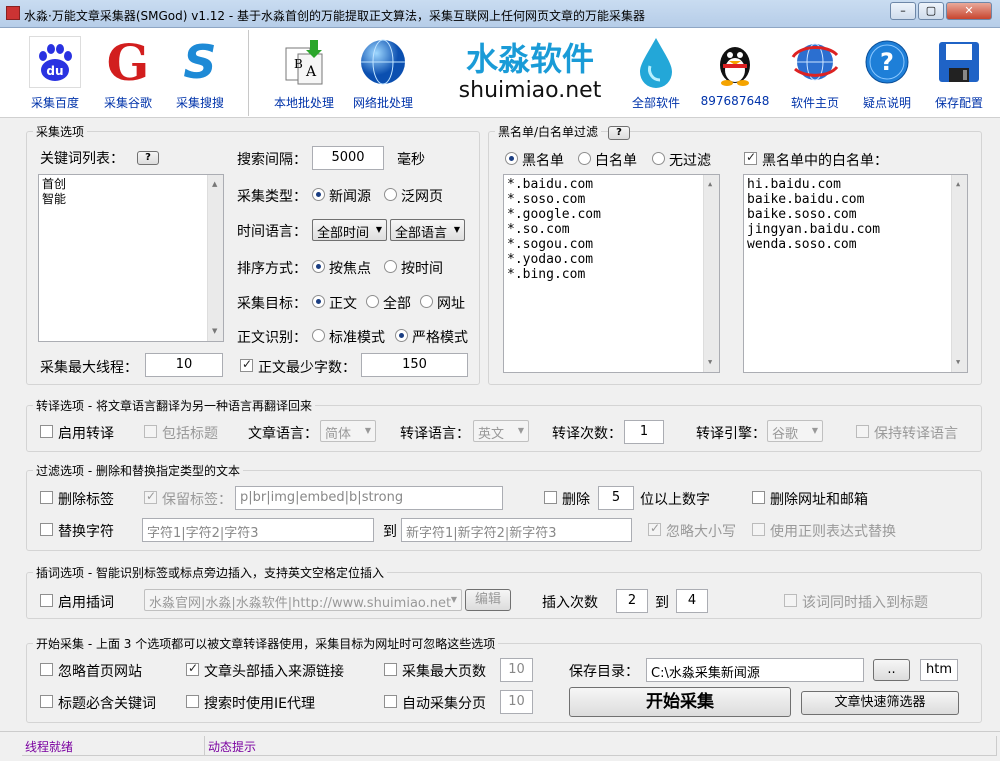  Describe the element at coordinates (414, 365) in the screenshot. I see `min-chars-input: 150` at that location.